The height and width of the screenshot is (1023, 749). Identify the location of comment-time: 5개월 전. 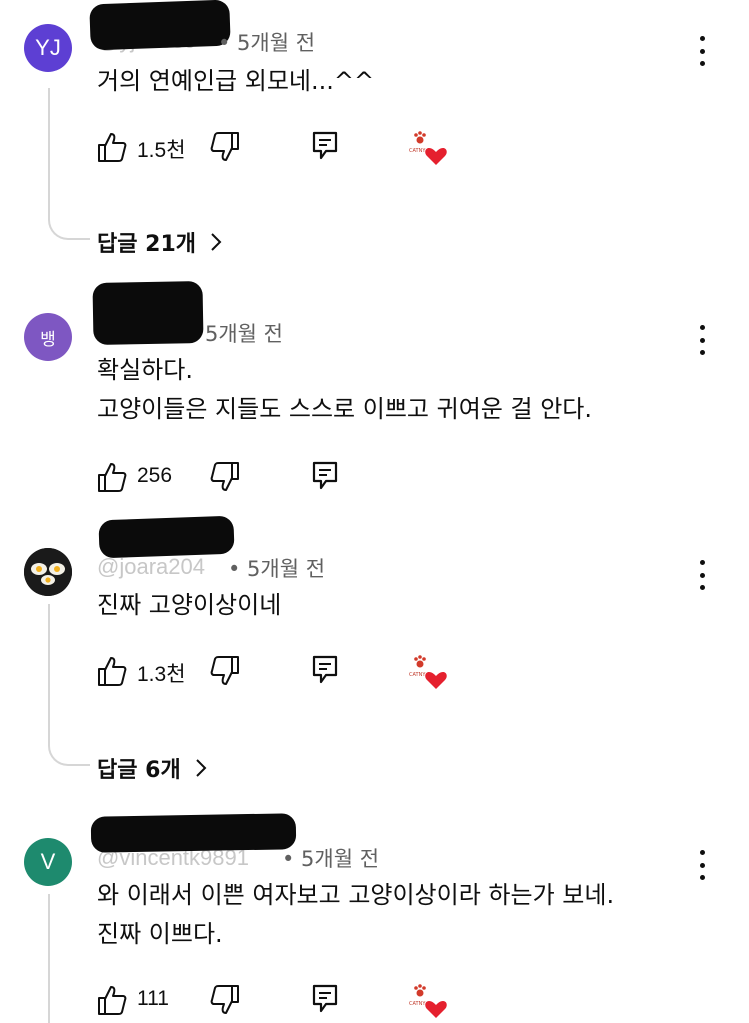
(244, 334).